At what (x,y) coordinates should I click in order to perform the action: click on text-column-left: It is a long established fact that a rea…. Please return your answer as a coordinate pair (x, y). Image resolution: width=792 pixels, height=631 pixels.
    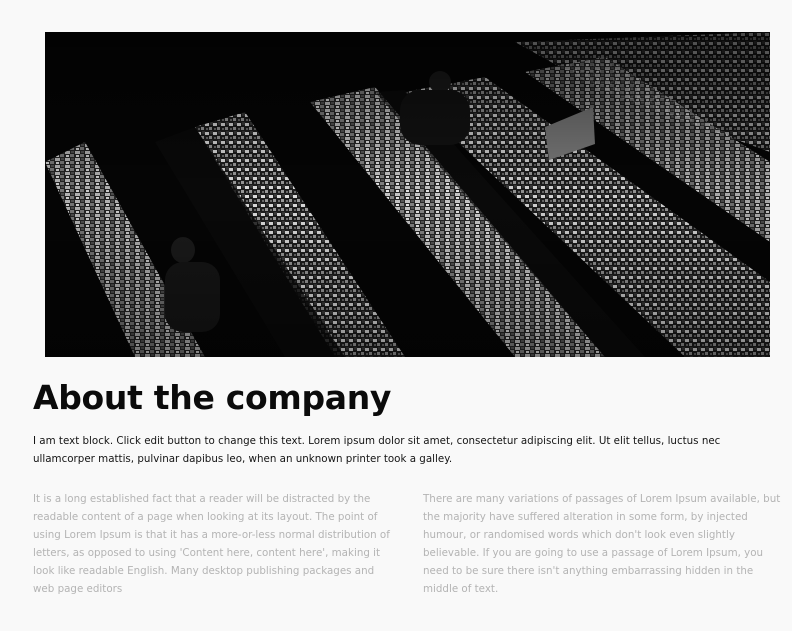
    Looking at the image, I should click on (211, 544).